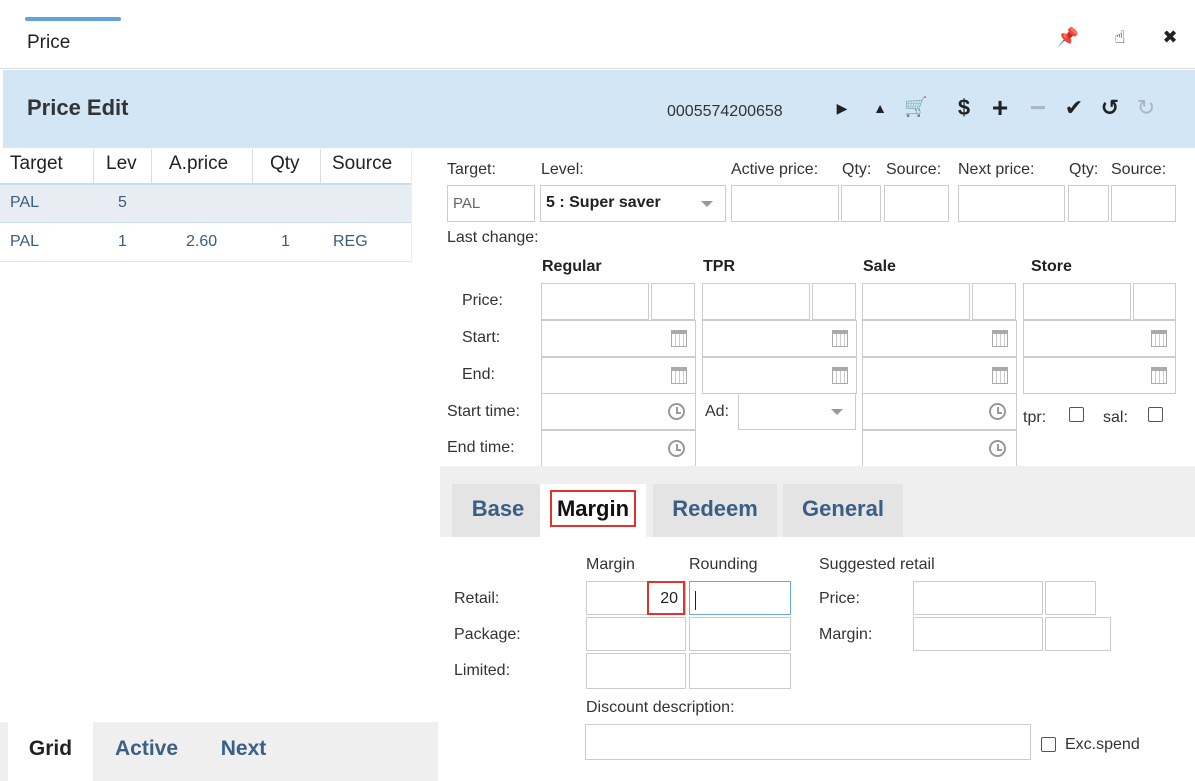 Image resolution: width=1195 pixels, height=781 pixels. Describe the element at coordinates (939, 448) in the screenshot. I see `sale-end-time-field` at that location.